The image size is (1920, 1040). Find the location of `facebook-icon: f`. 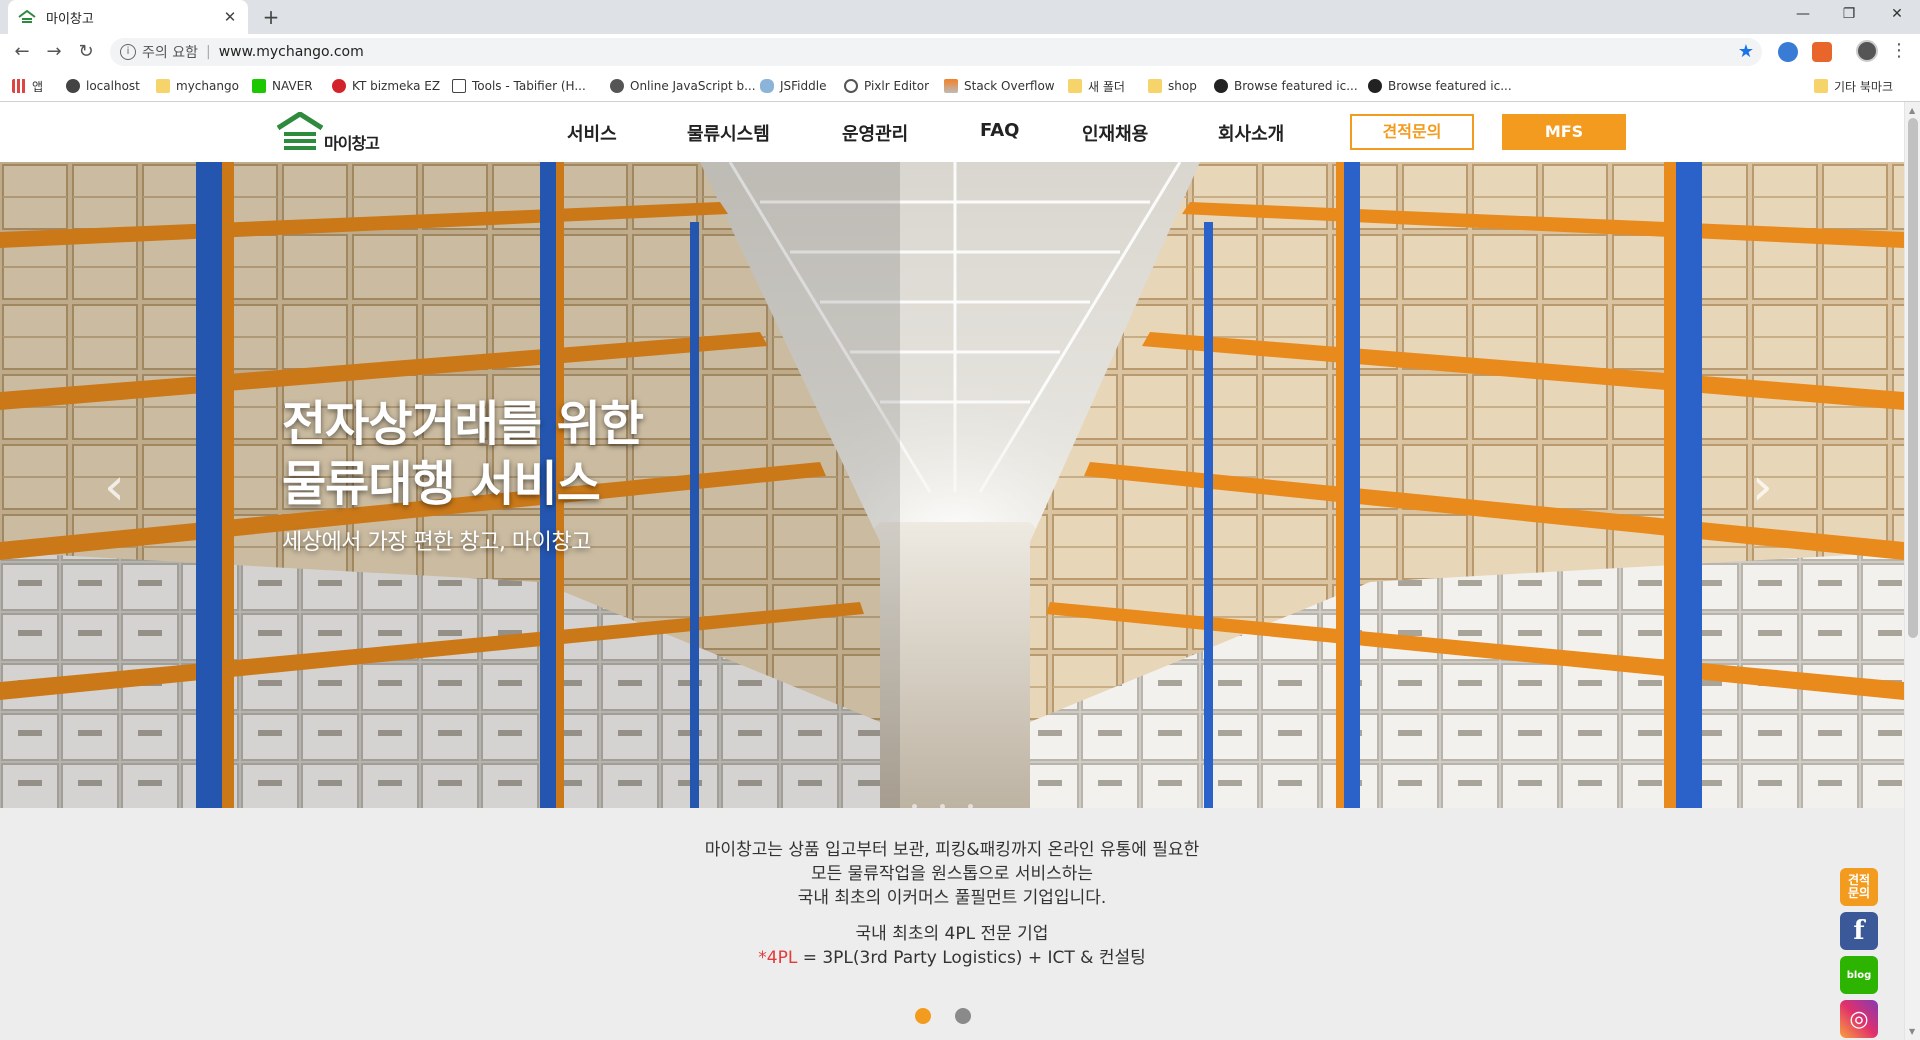

facebook-icon: f is located at coordinates (1859, 931).